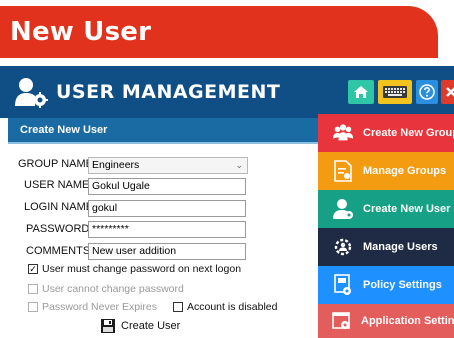 Image resolution: width=454 pixels, height=338 pixels. I want to click on group-name-value: Engineers, so click(116, 165).